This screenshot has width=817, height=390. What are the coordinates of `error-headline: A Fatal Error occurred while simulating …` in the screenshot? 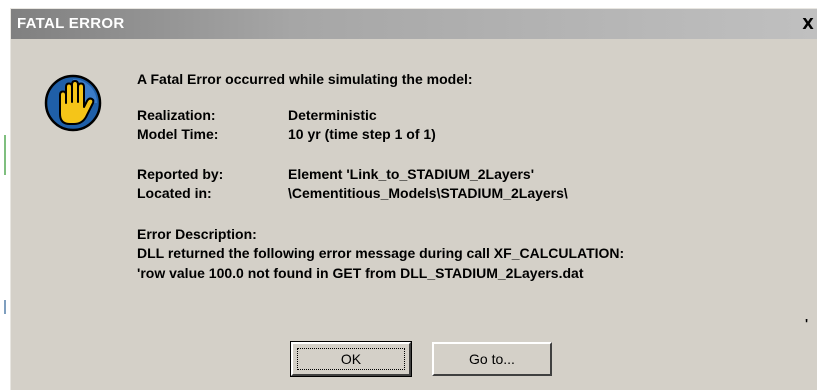 It's located at (305, 79).